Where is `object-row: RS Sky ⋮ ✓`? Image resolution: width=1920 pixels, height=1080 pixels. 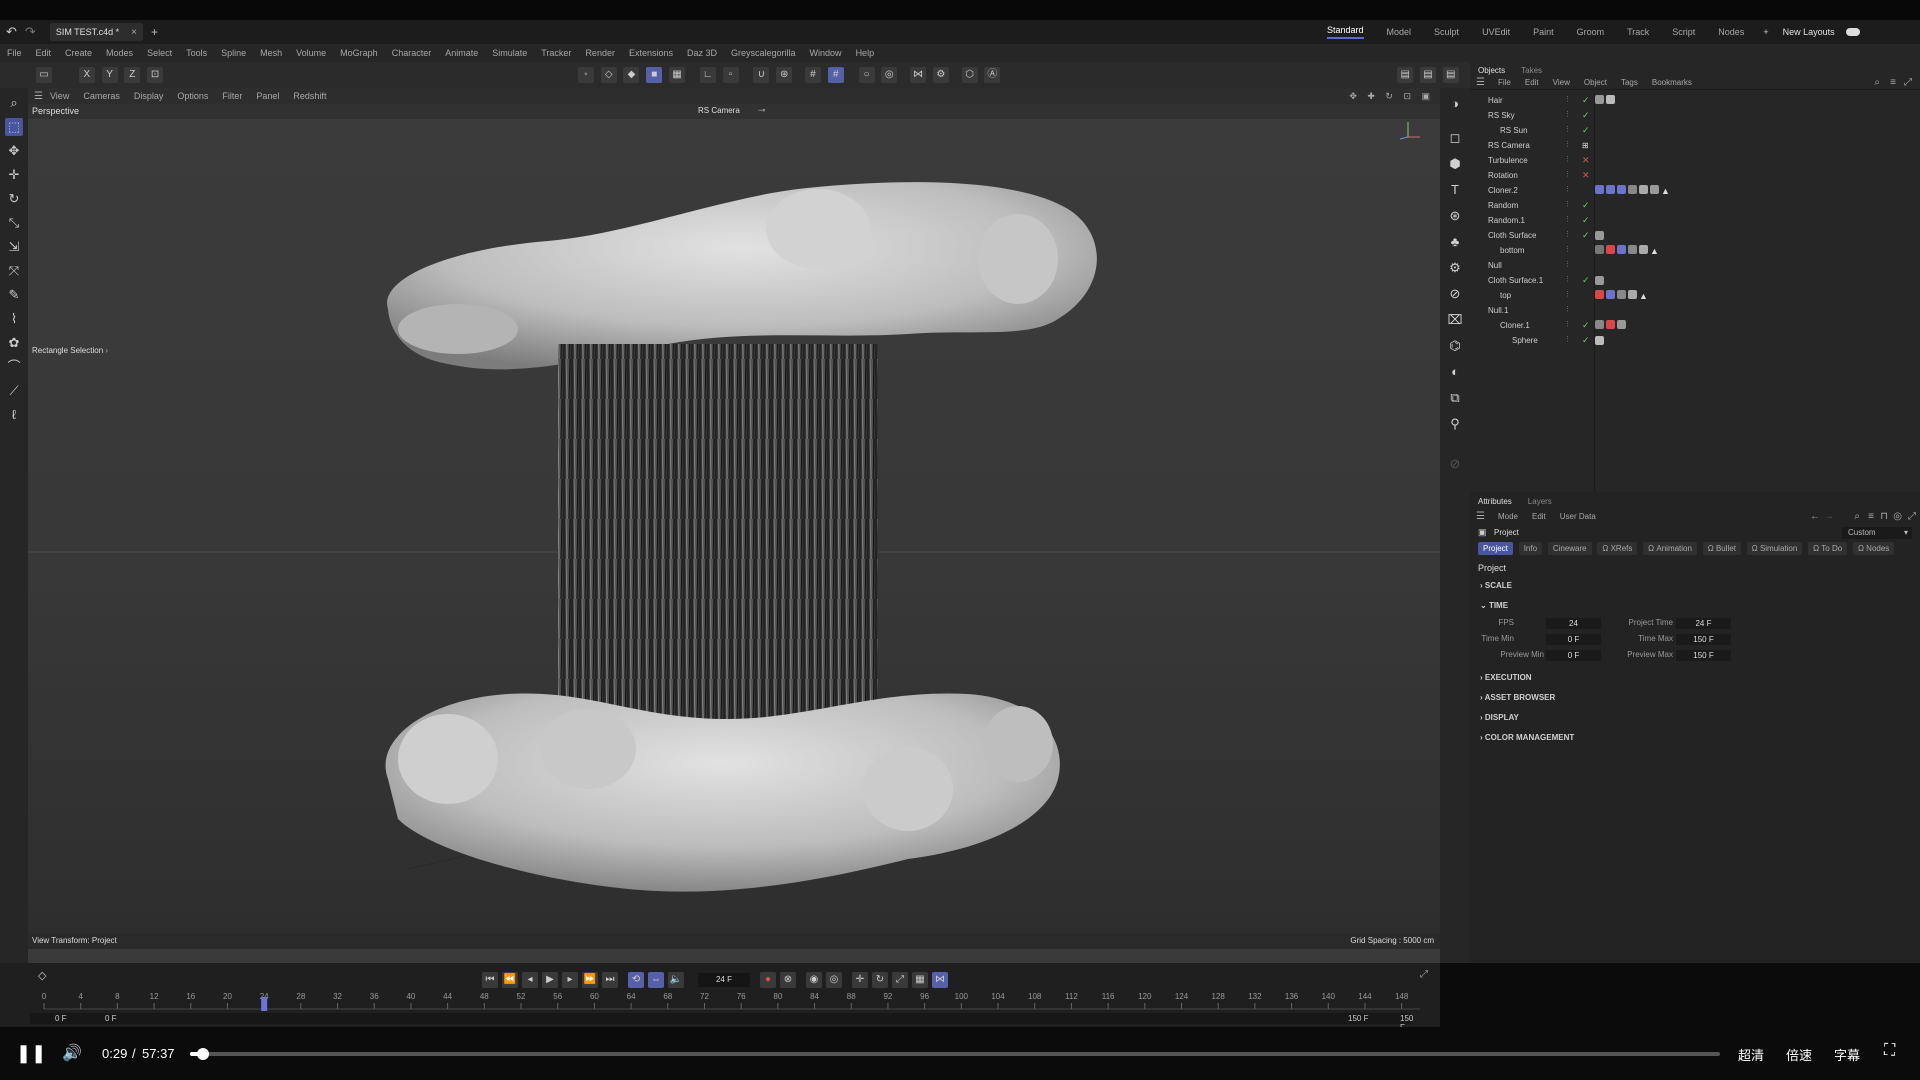
object-row: RS Sky ⋮ ✓ is located at coordinates (1695, 115).